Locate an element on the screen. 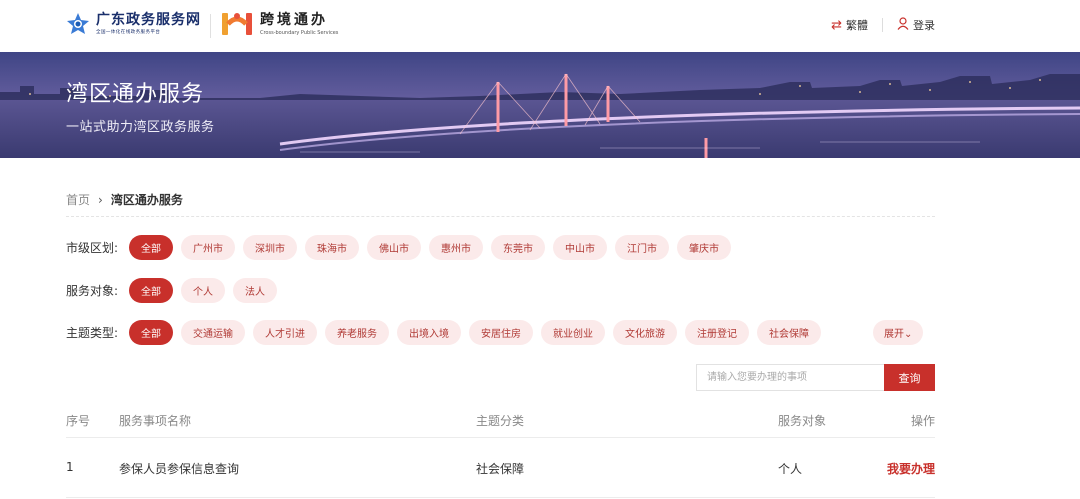 This screenshot has width=1080, height=499. header-actions: ⇄ 繁體 登录 is located at coordinates (883, 25).